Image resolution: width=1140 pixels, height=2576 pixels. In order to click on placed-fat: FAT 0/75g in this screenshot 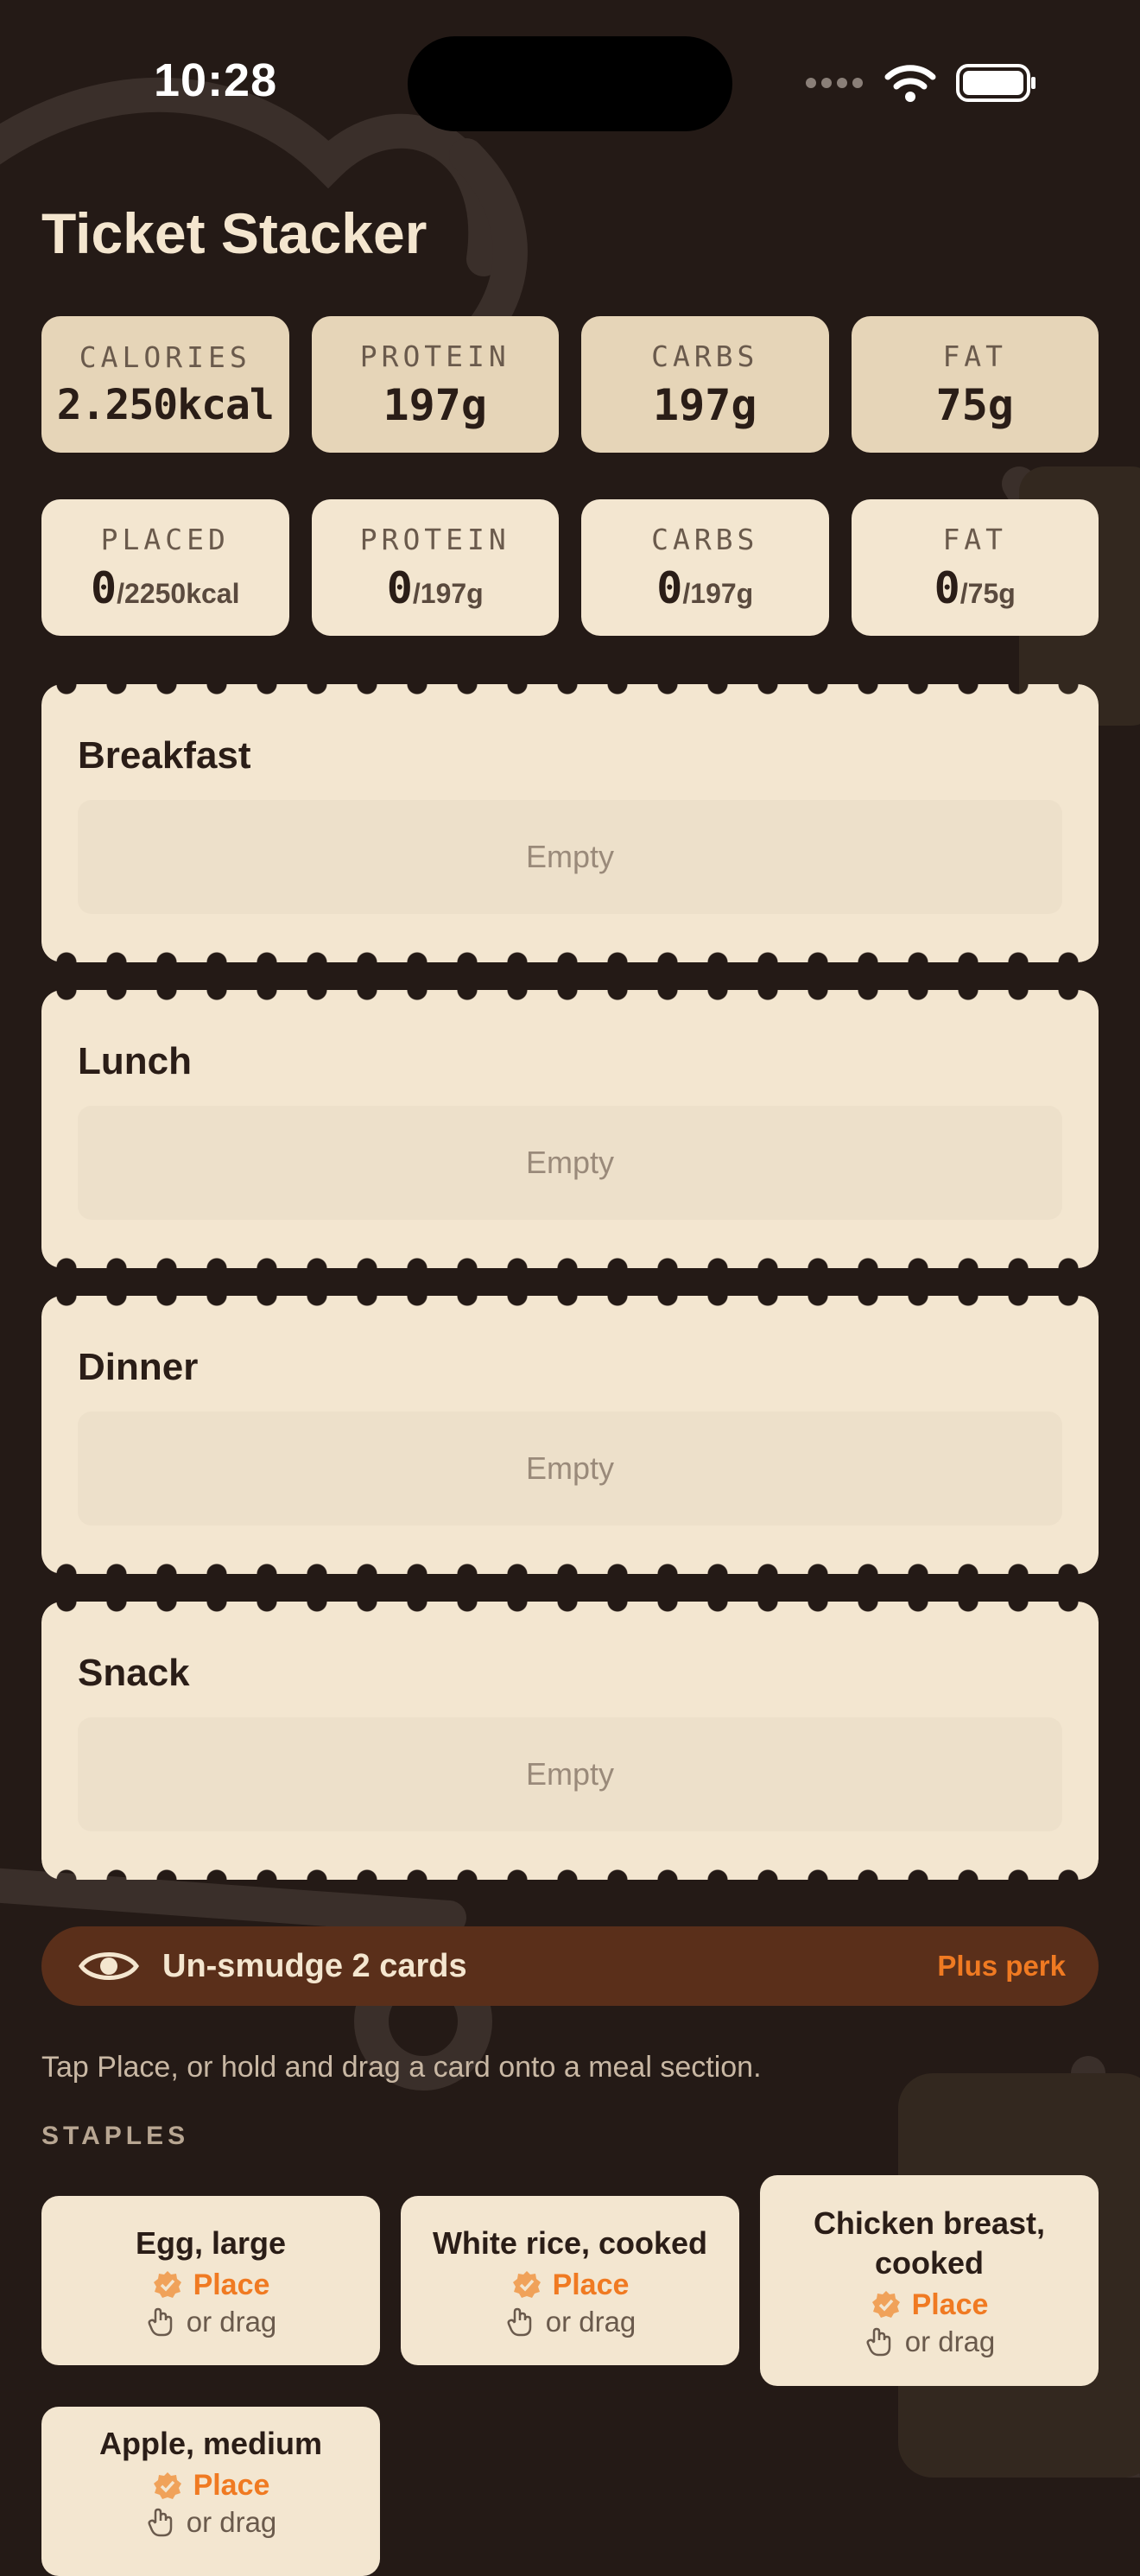, I will do `click(975, 567)`.